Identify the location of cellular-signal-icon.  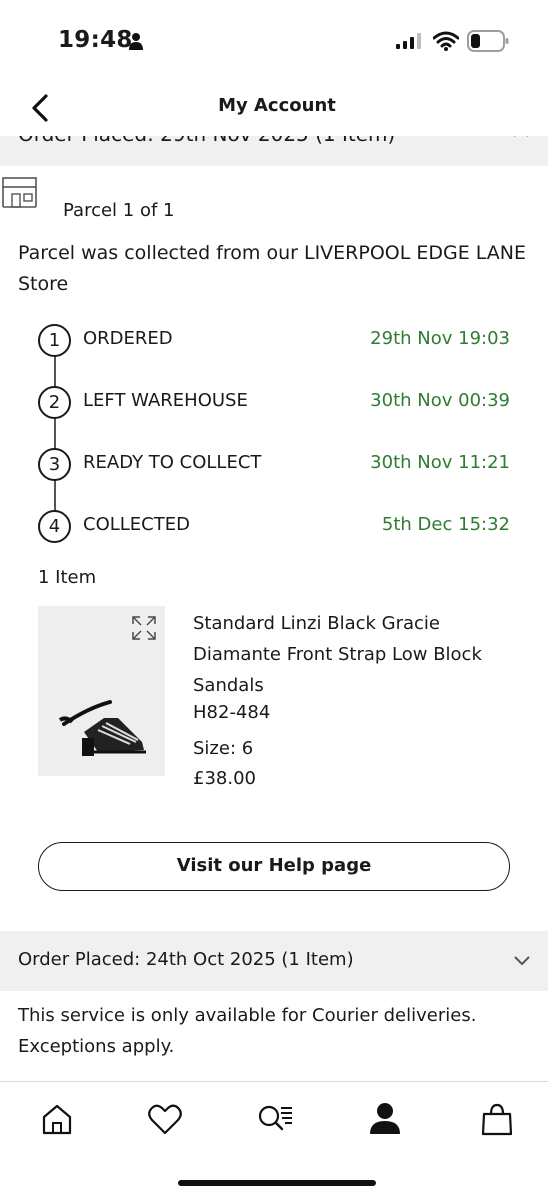
(408, 41).